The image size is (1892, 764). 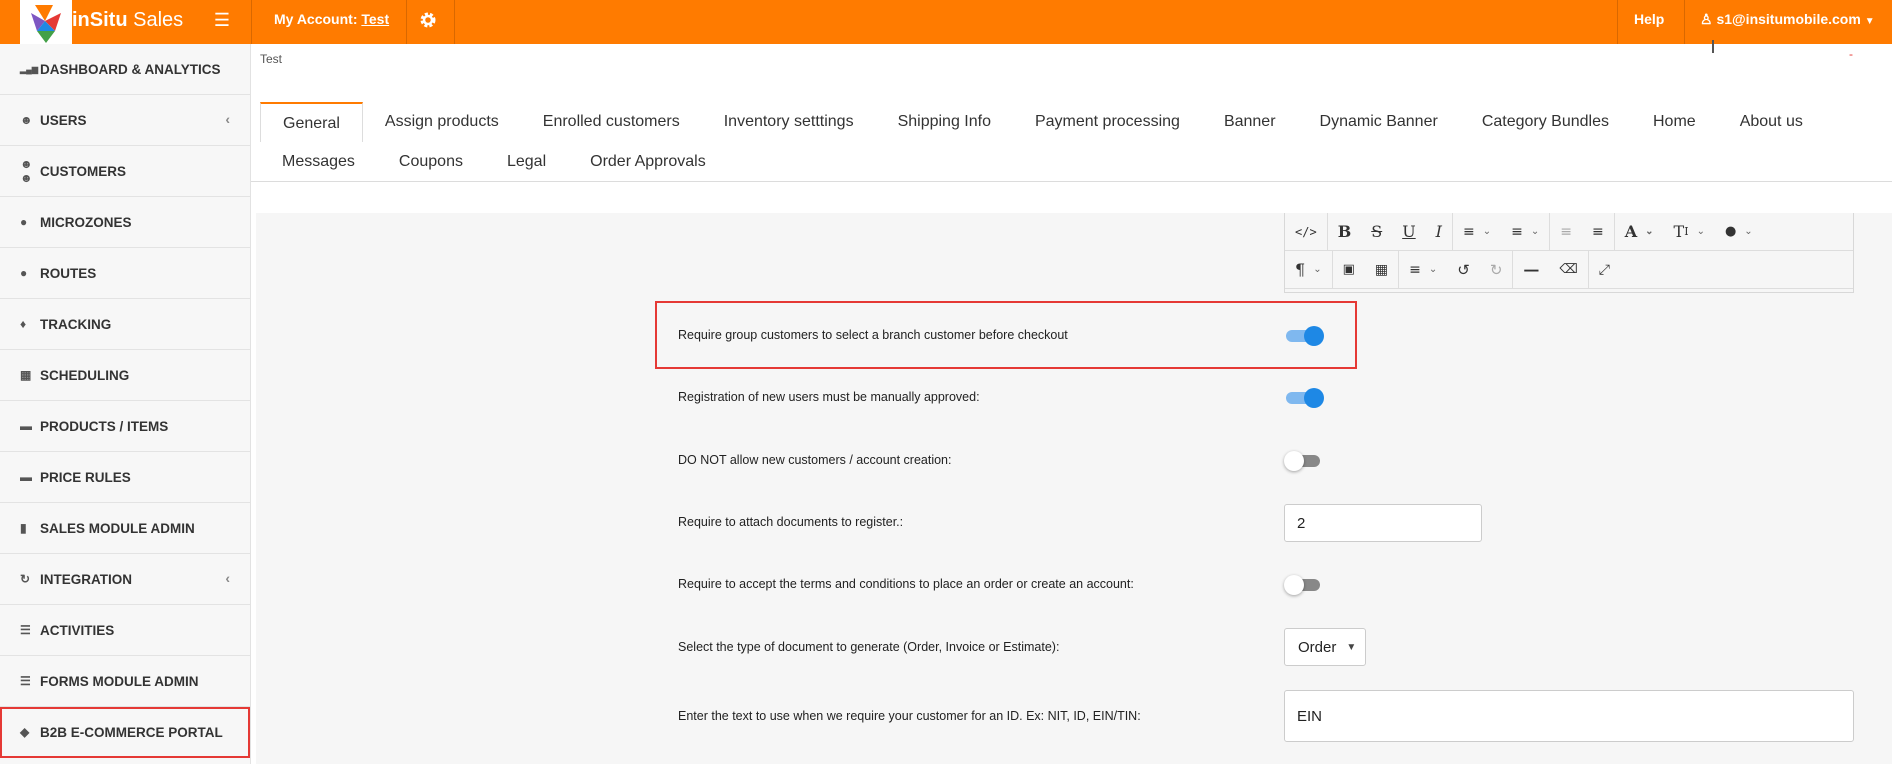 What do you see at coordinates (25, 630) in the screenshot?
I see `list-alt-icon: ☰` at bounding box center [25, 630].